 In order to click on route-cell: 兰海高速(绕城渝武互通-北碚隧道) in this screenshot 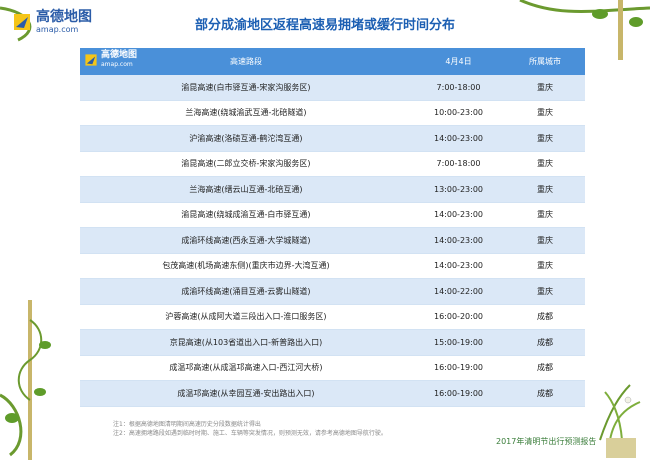, I will do `click(246, 113)`.